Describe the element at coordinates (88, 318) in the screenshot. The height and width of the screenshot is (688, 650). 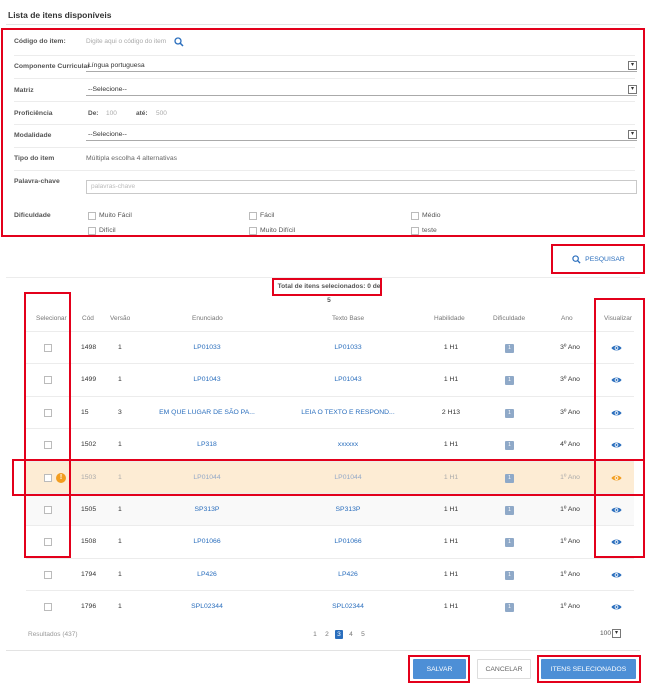
I see `col-cod: Cód` at that location.